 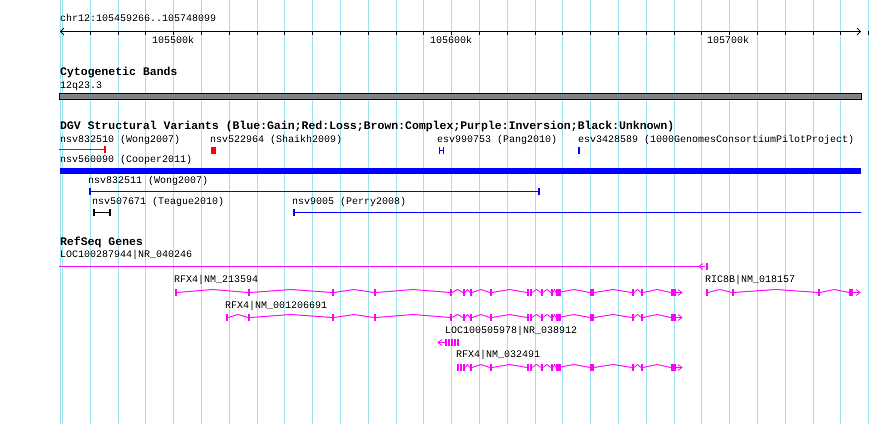 I want to click on variant-label: nsv9005 (Perry2008), so click(x=349, y=203).